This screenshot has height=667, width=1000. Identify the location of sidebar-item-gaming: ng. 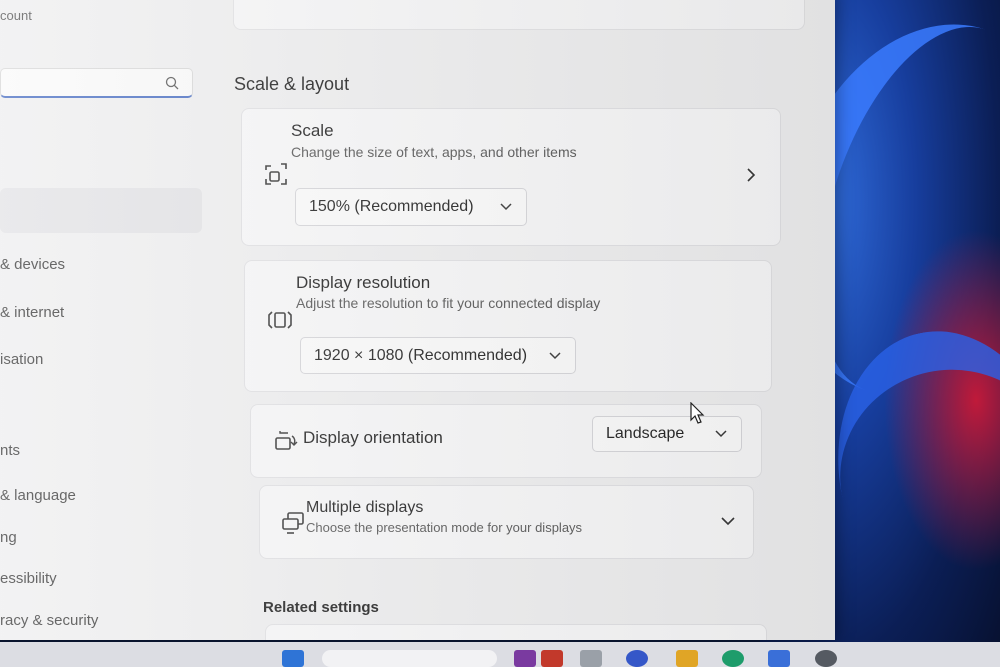
(8, 537).